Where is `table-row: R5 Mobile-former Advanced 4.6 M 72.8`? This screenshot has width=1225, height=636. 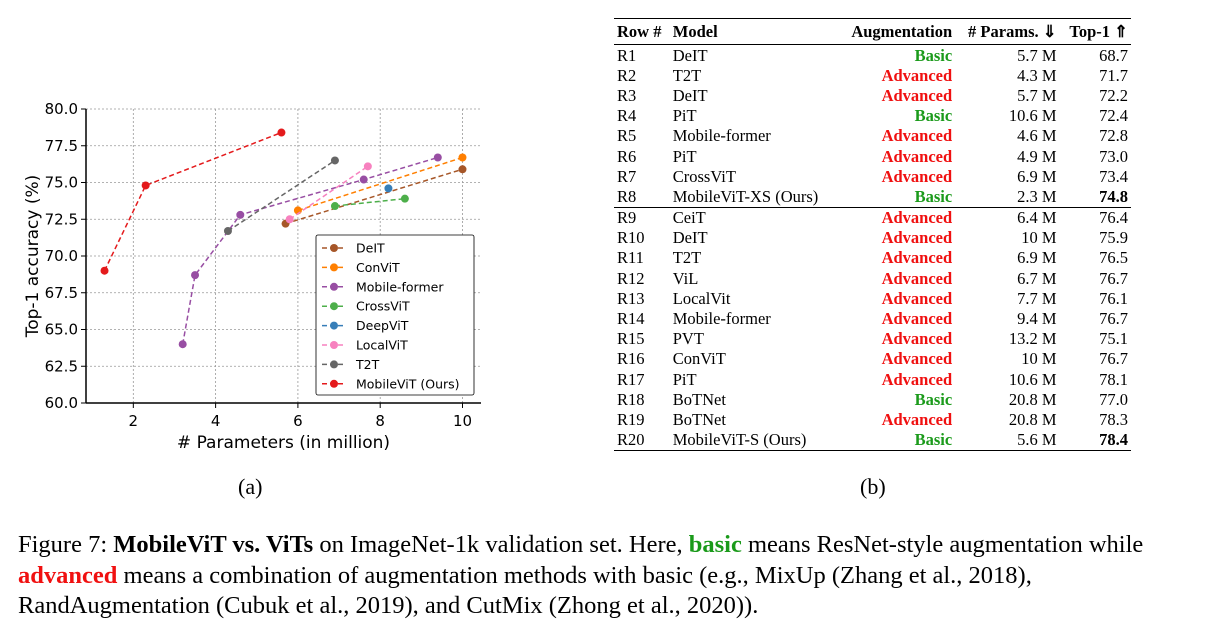
table-row: R5 Mobile-former Advanced 4.6 M 72.8 is located at coordinates (872, 136).